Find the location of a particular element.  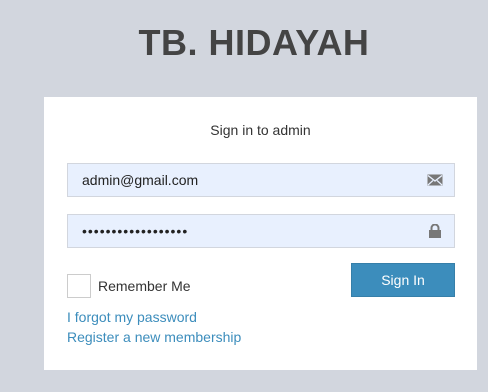

password-field is located at coordinates (261, 231).